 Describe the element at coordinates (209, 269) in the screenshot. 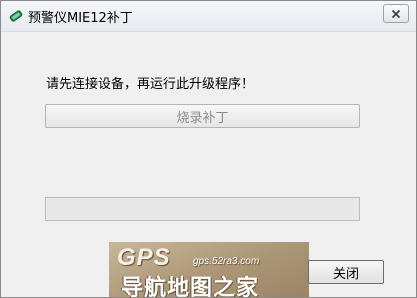

I see `watermark-logo: GPS gps.52ra3.com 导航地图之家` at that location.